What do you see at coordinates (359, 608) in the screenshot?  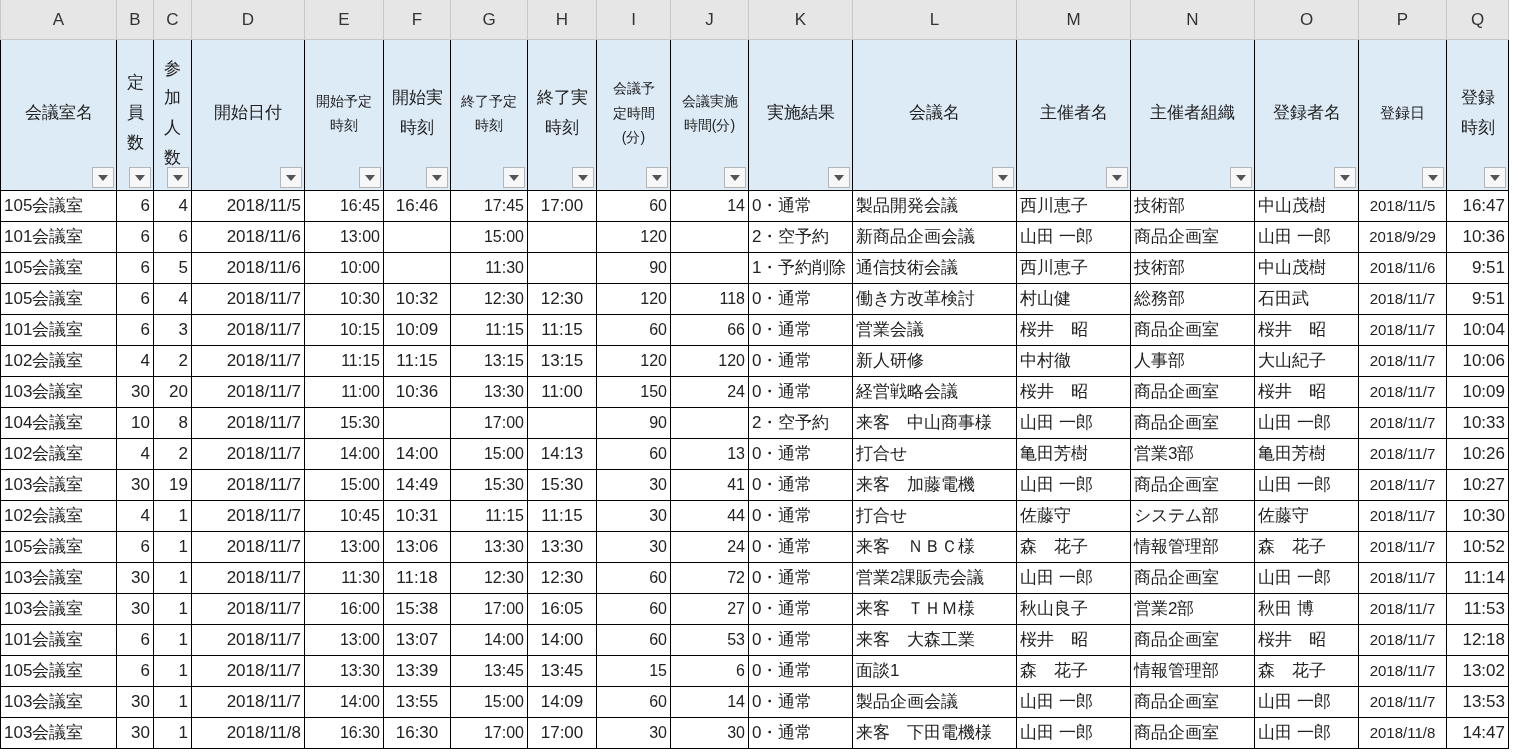 I see `table-cell: 16:00` at bounding box center [359, 608].